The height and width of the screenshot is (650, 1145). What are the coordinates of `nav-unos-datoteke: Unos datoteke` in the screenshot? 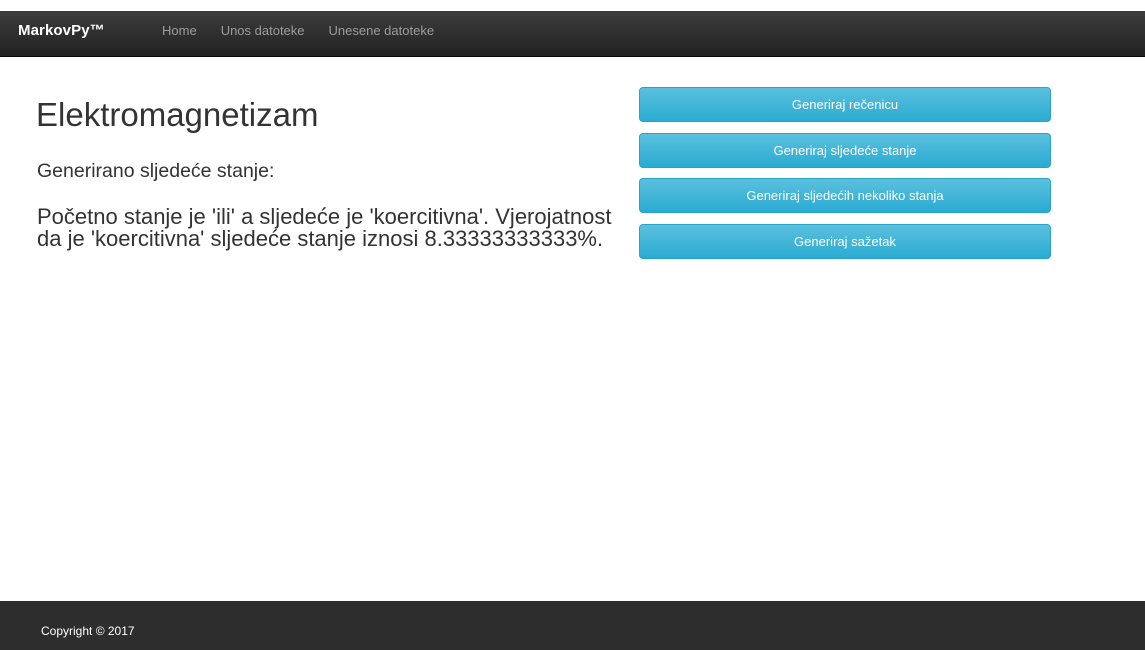 It's located at (263, 34).